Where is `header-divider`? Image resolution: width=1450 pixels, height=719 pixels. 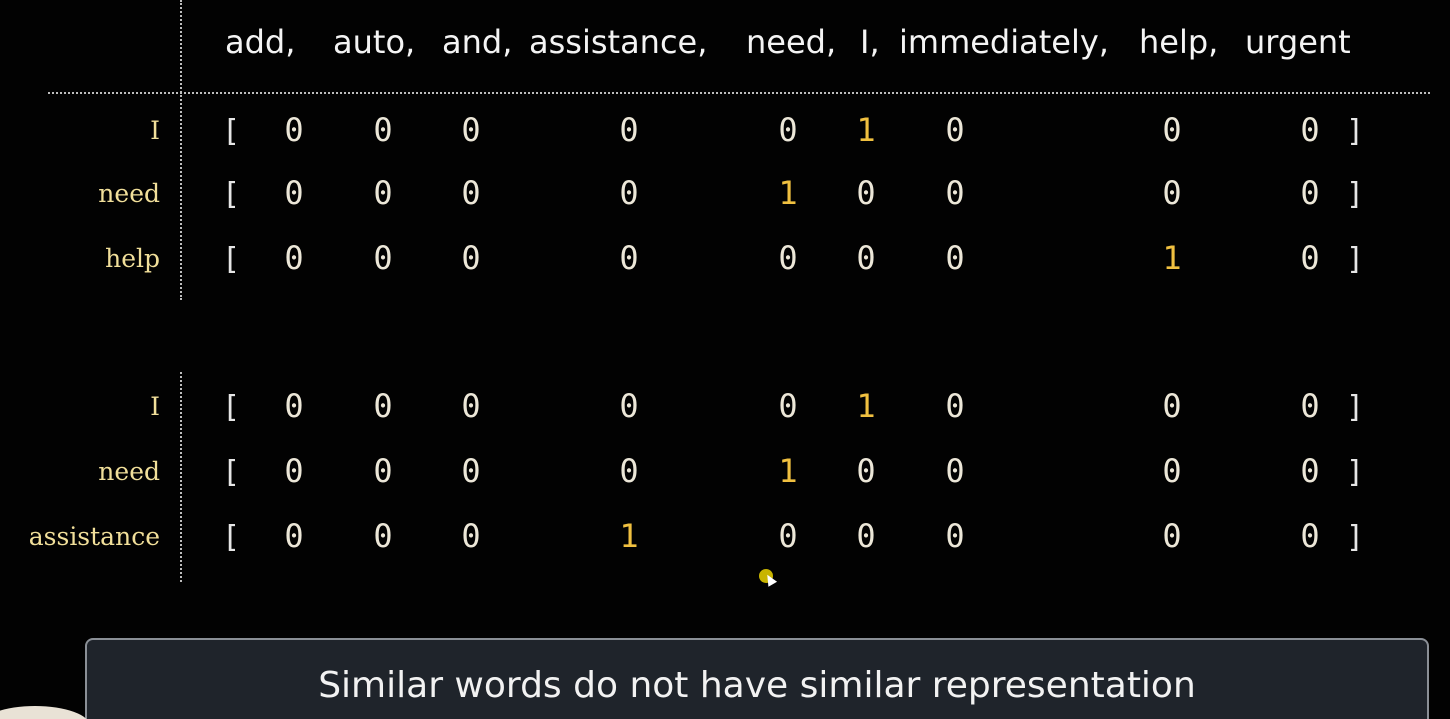
header-divider is located at coordinates (739, 93).